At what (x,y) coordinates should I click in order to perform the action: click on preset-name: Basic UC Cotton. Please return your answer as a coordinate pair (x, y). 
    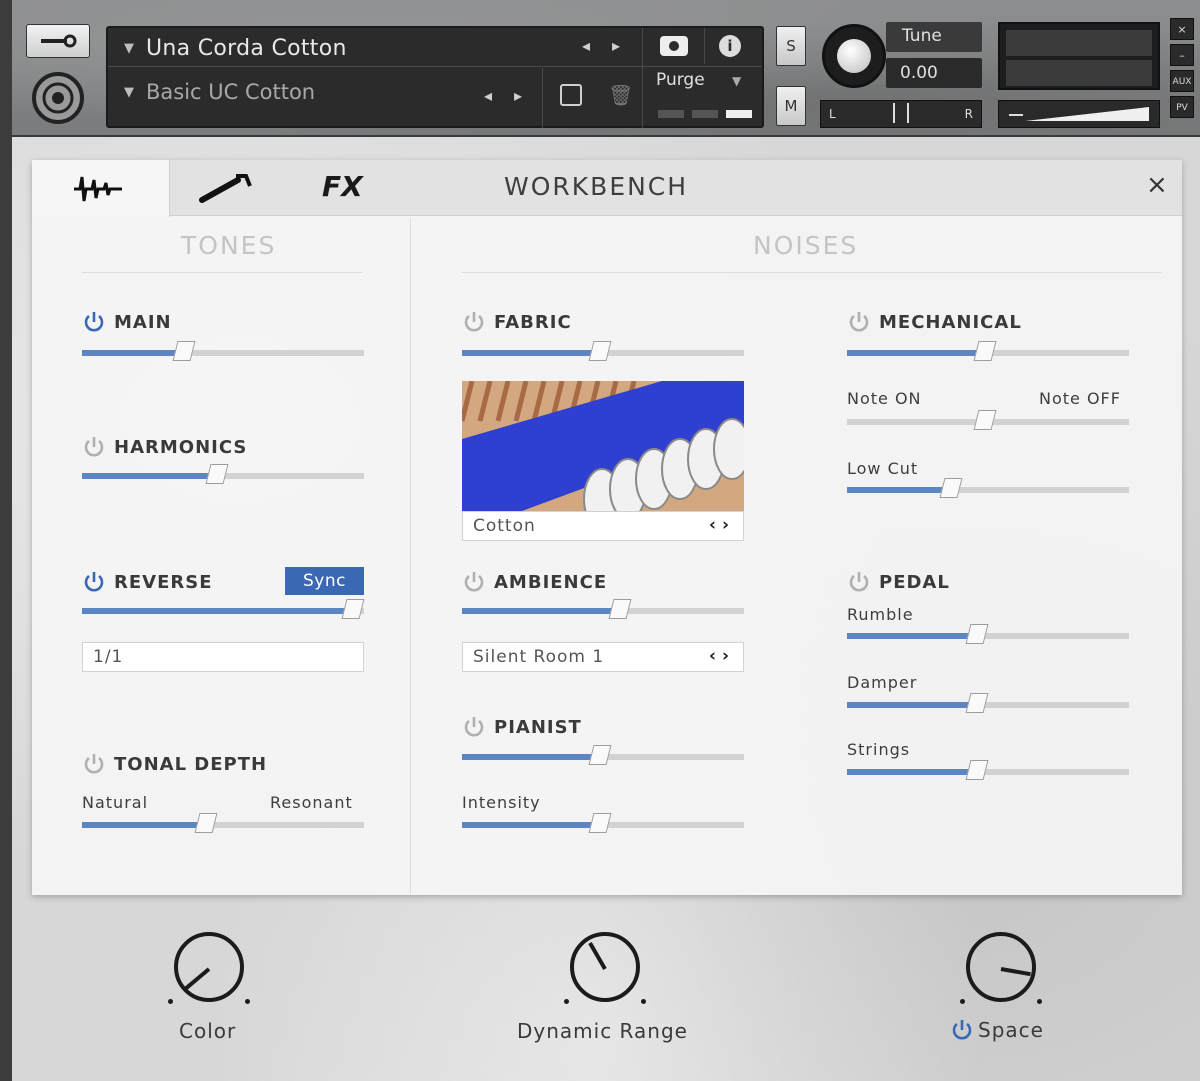
    Looking at the image, I should click on (230, 92).